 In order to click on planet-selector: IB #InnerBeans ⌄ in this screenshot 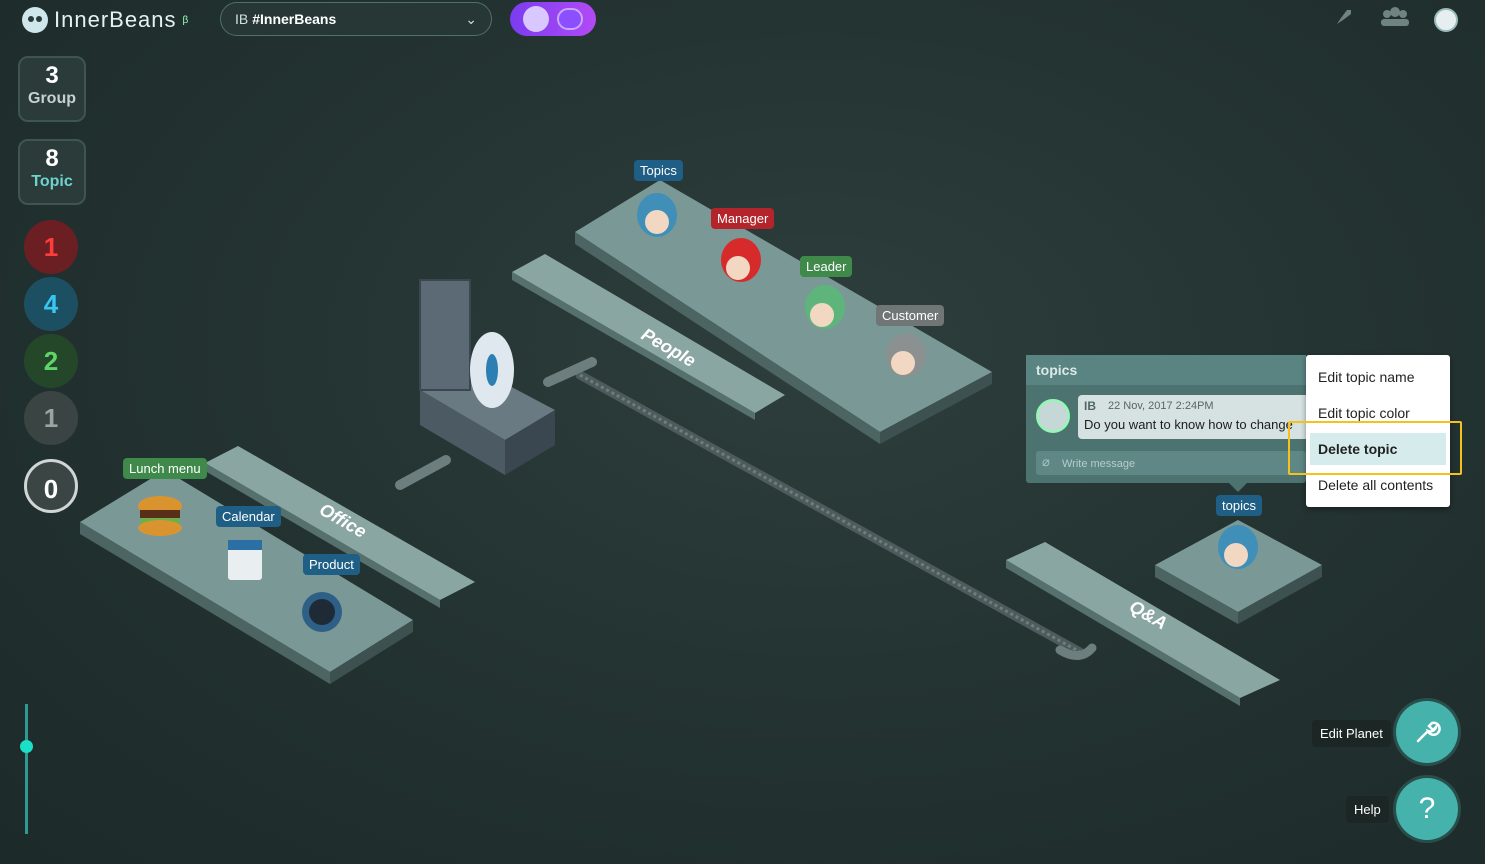, I will do `click(356, 19)`.